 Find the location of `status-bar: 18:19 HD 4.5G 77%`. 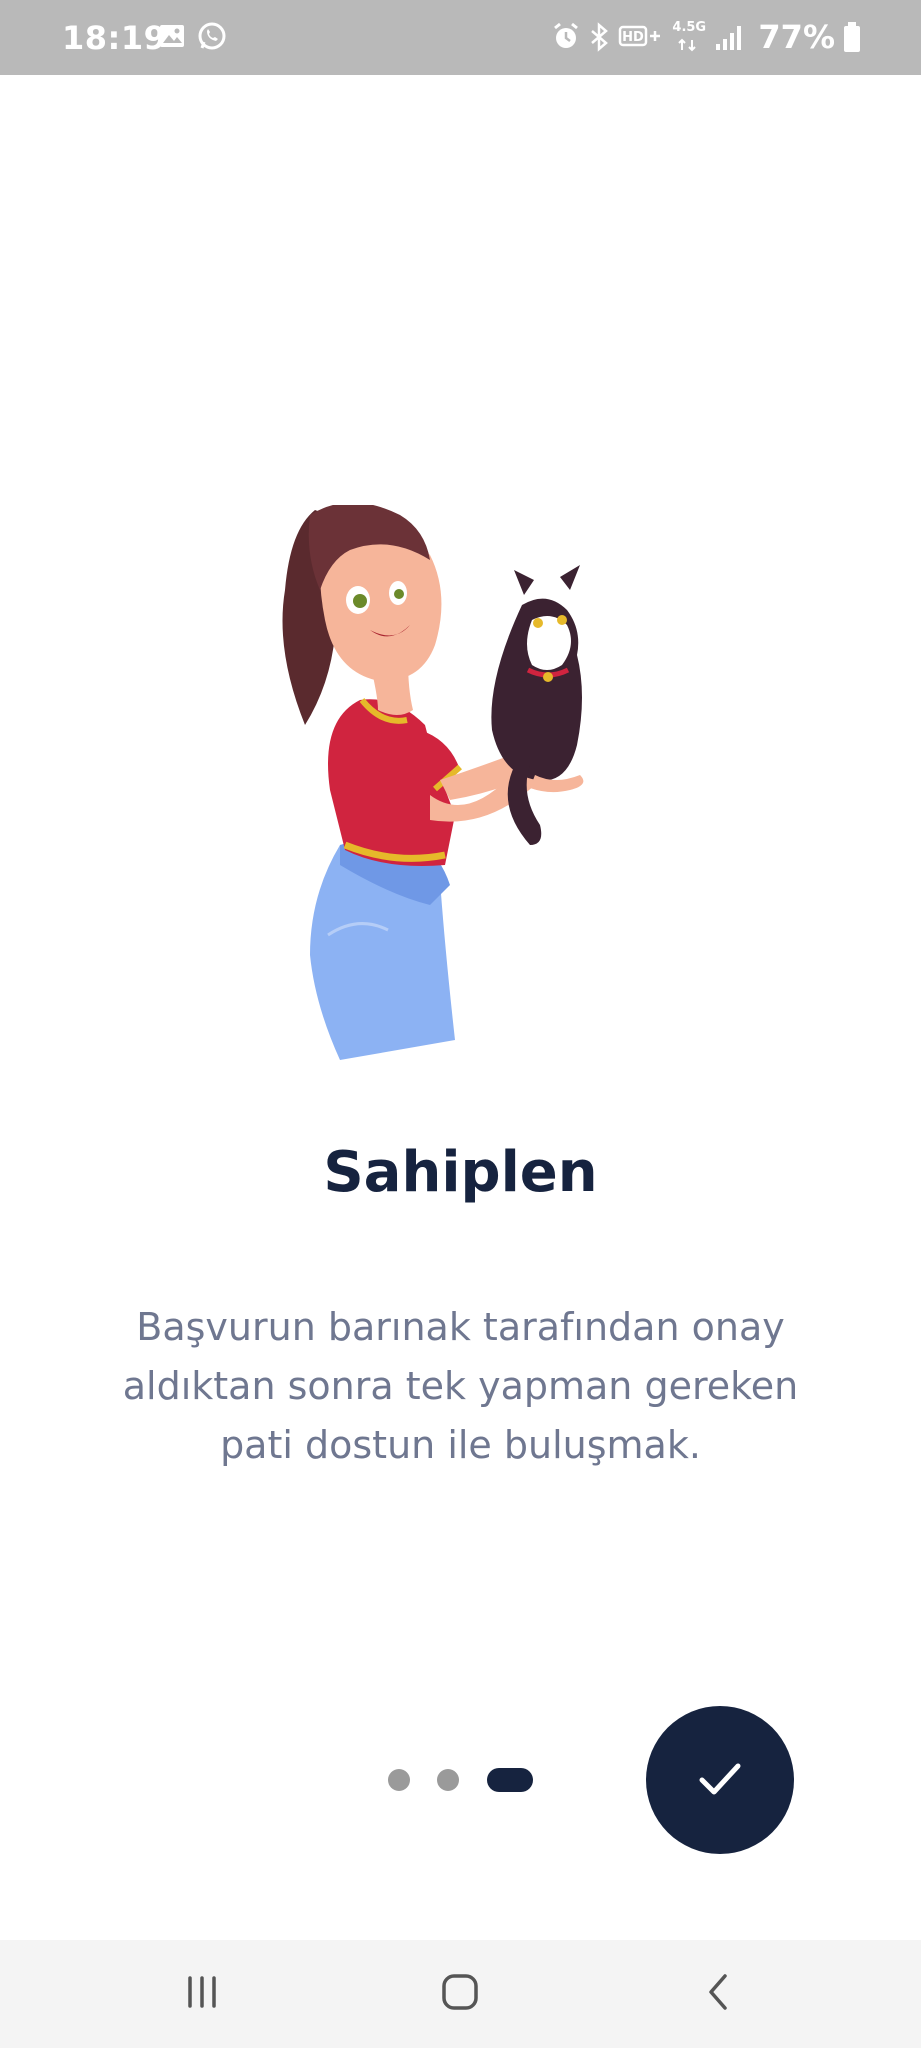

status-bar: 18:19 HD 4.5G 77% is located at coordinates (460, 37).